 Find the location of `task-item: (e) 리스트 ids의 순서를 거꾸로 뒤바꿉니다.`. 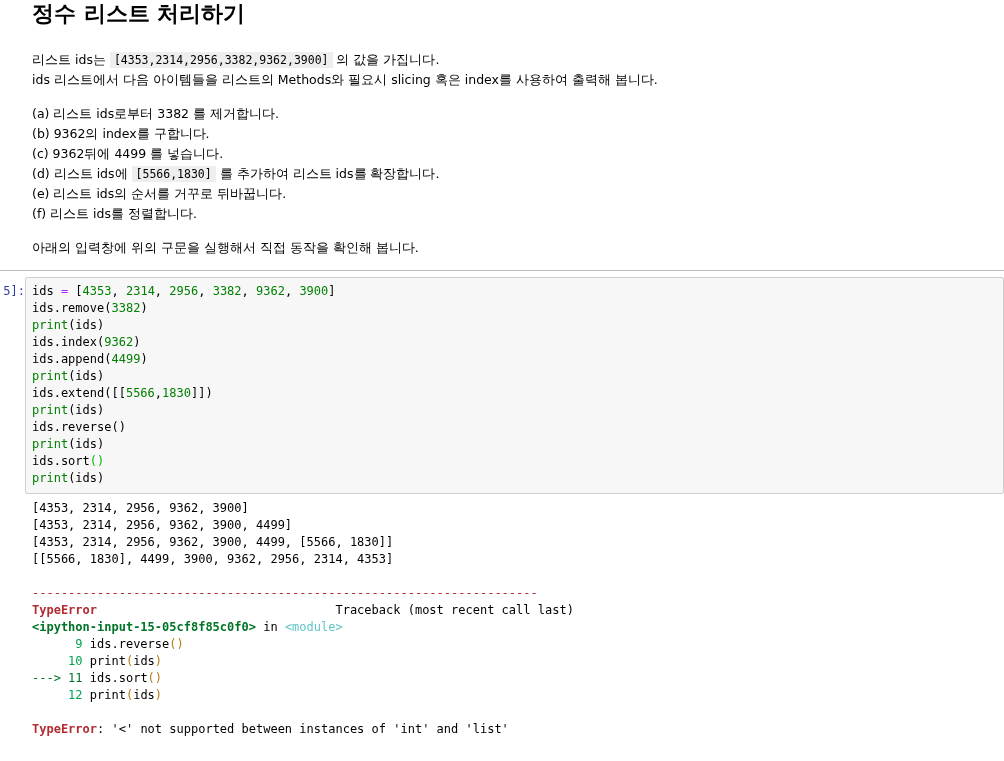

task-item: (e) 리스트 ids의 순서를 거꾸로 뒤바꿉니다. is located at coordinates (160, 194).